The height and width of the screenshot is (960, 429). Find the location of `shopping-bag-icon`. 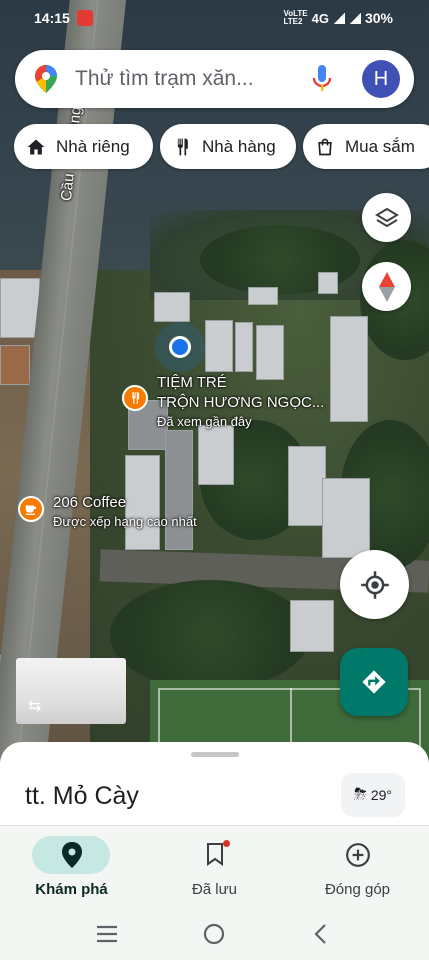

shopping-bag-icon is located at coordinates (325, 146).